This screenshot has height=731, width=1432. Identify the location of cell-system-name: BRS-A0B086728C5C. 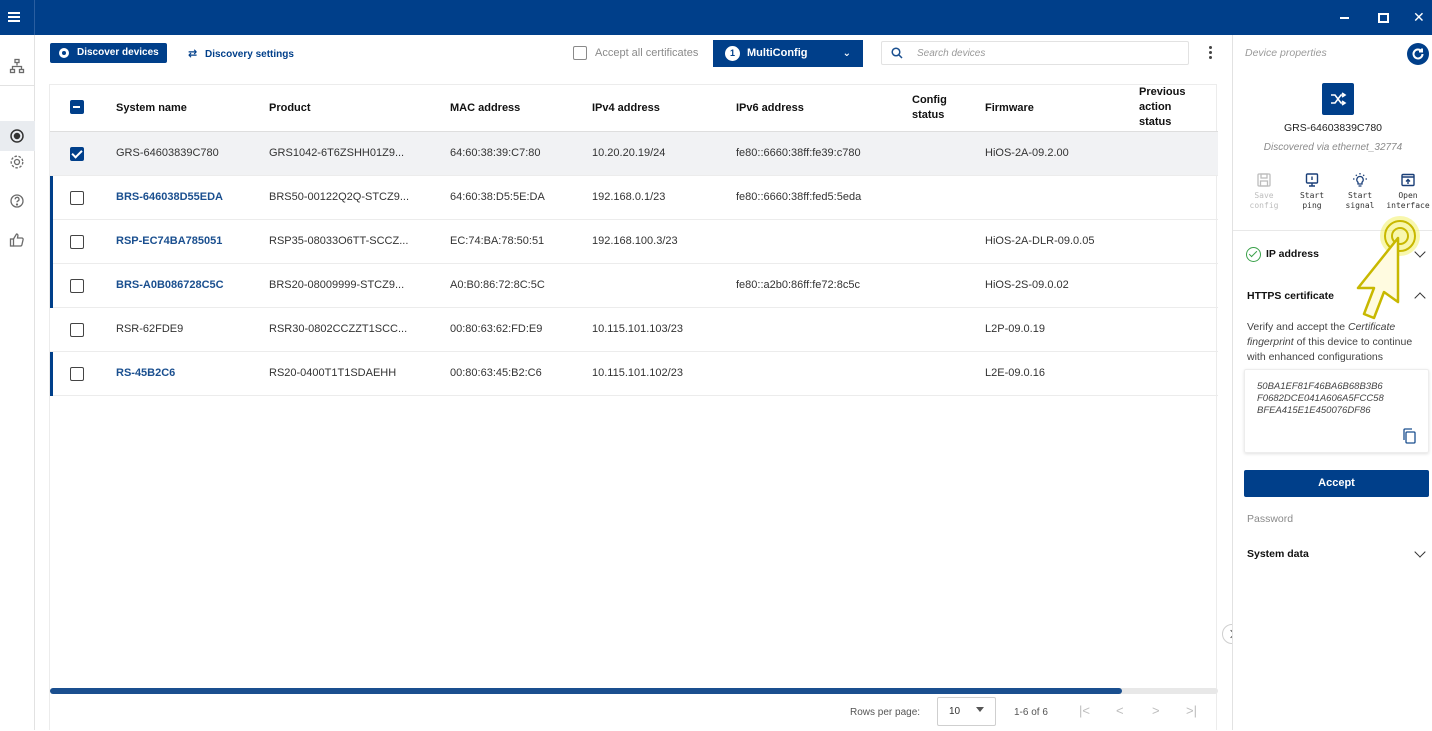
(170, 285).